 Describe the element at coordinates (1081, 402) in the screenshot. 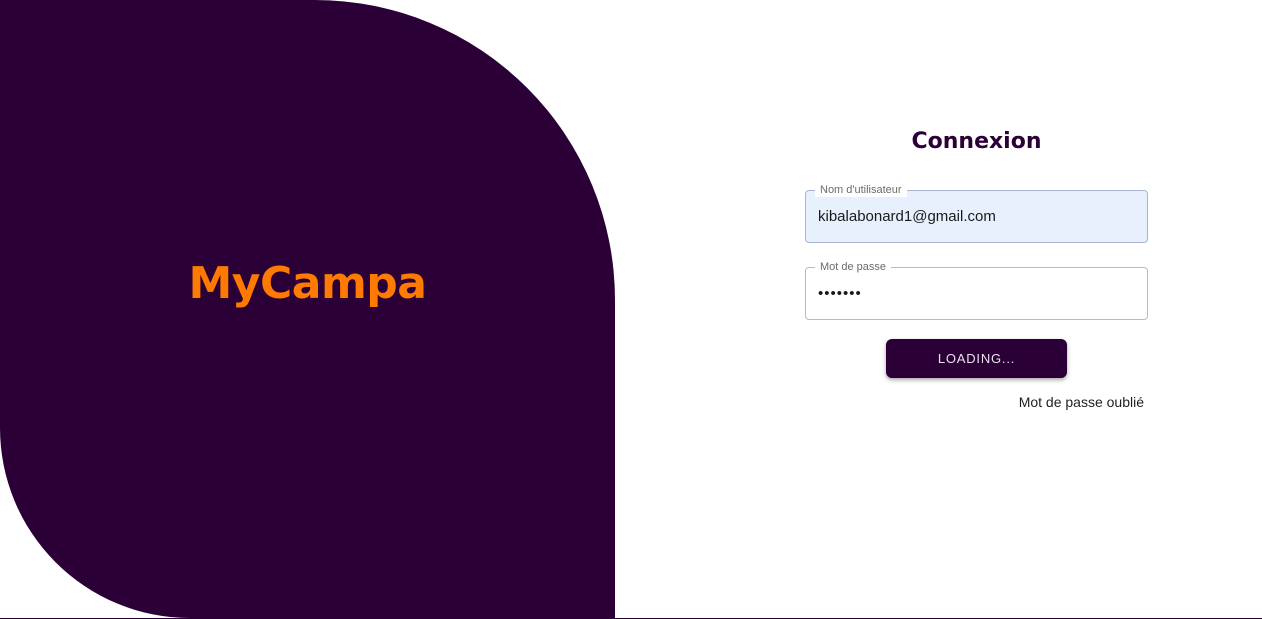

I see `forgot-password-link: Mot de passe oublié` at that location.